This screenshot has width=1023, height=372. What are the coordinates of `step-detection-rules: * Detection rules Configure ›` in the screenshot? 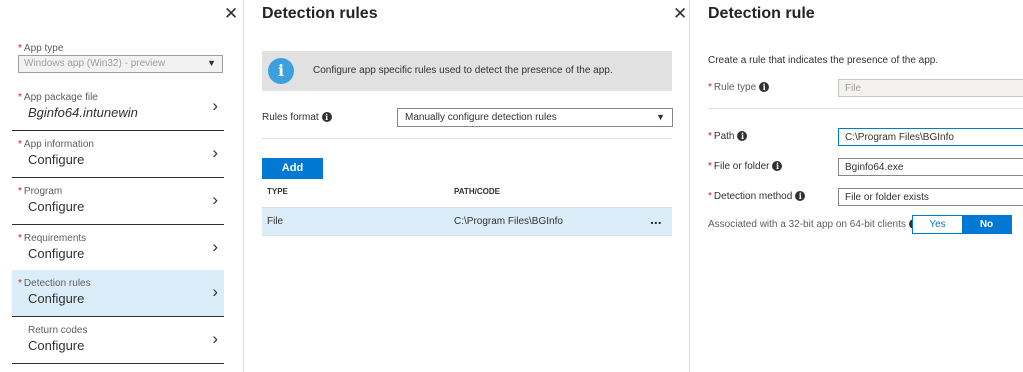 It's located at (118, 293).